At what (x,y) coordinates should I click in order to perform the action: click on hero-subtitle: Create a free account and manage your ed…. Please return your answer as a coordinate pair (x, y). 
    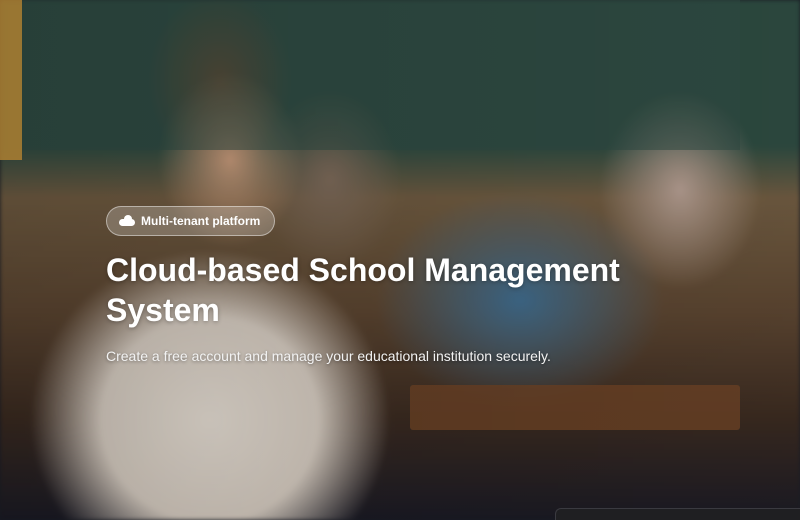
    Looking at the image, I should click on (328, 356).